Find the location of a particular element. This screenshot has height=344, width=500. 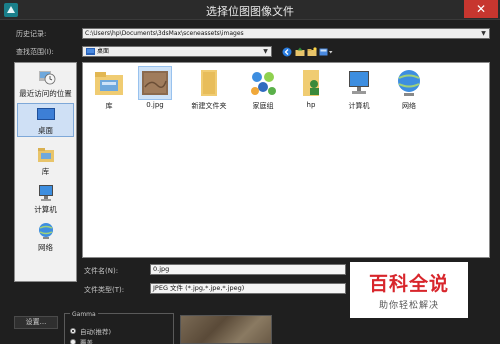

libraries-icon is located at coordinates (45, 155).